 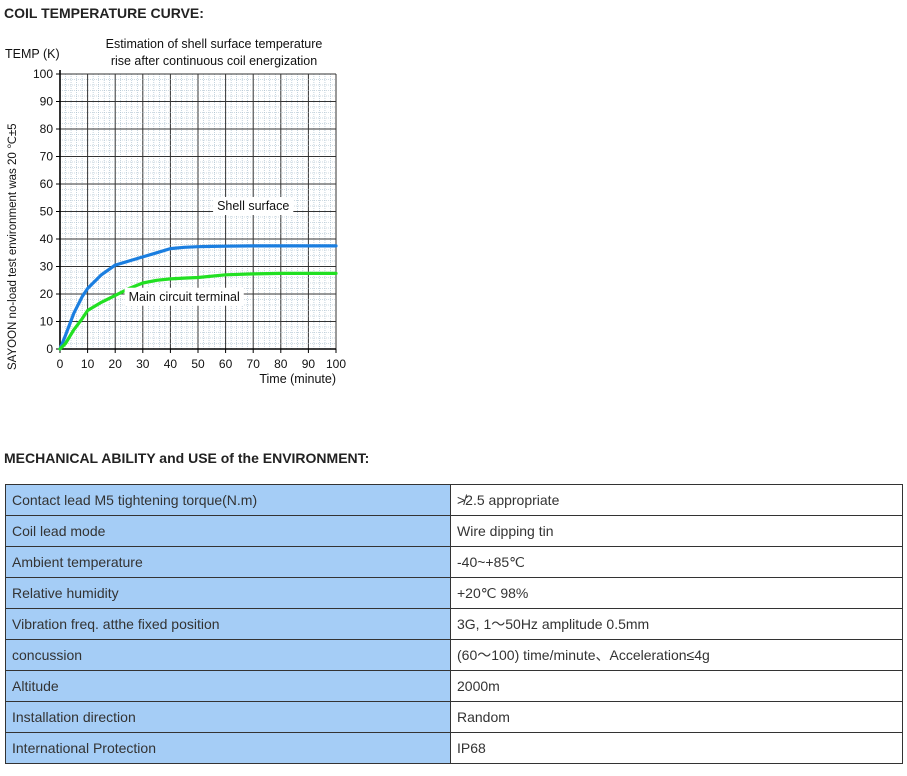 I want to click on spec-value: Wire dipping tin, so click(x=676, y=531).